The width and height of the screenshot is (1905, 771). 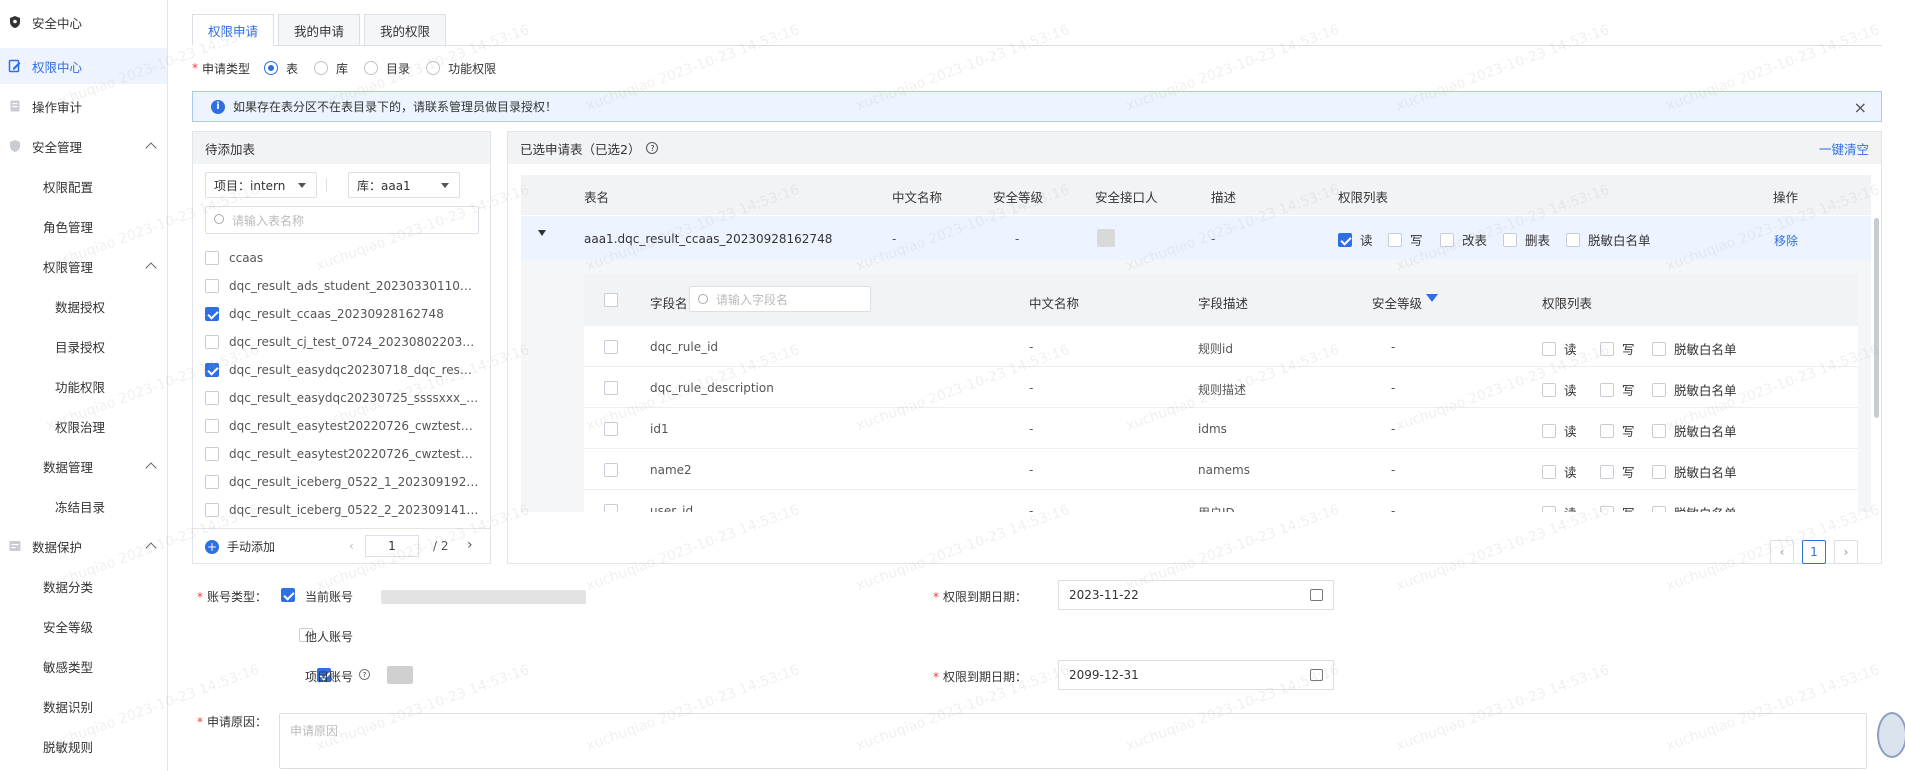 I want to click on reason-textarea: 申请原因, so click(x=1073, y=741).